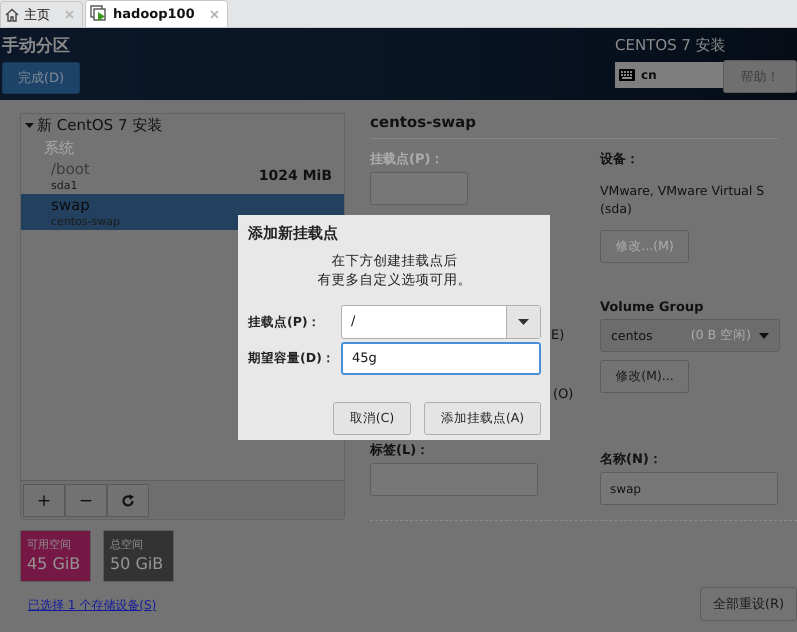 The height and width of the screenshot is (632, 797). I want to click on volume-group-dropdown: centos (0 B 空闲), so click(690, 335).